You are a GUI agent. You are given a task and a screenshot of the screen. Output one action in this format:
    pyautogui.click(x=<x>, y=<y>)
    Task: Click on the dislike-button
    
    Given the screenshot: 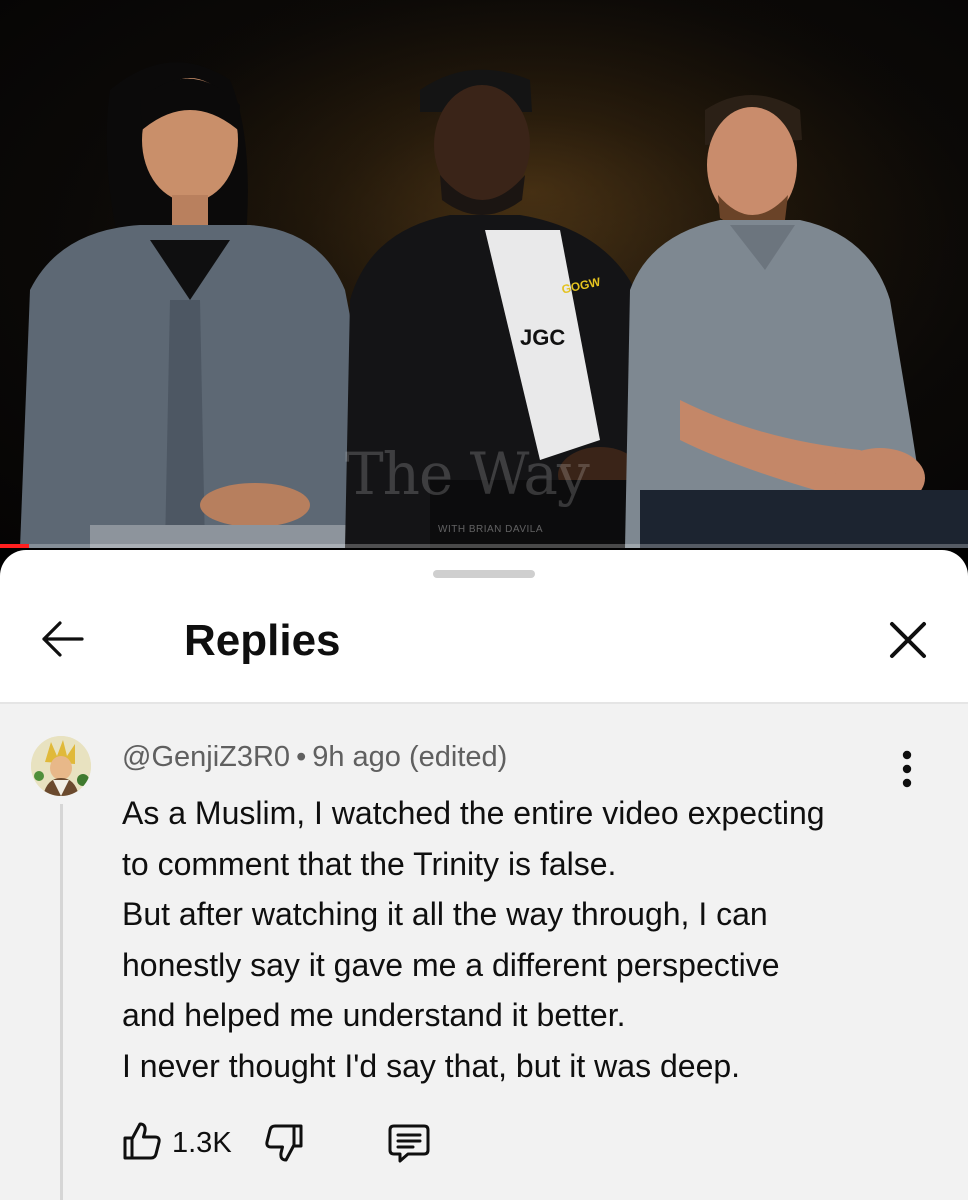 What is the action you would take?
    pyautogui.click(x=284, y=1143)
    